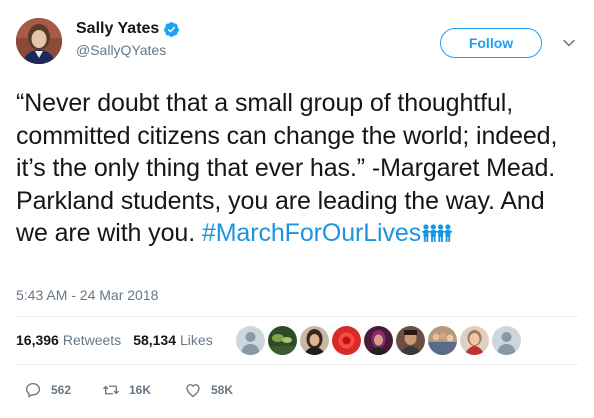 Image resolution: width=594 pixels, height=418 pixels. I want to click on hashtag-link: #MarchForOurLives, so click(311, 233).